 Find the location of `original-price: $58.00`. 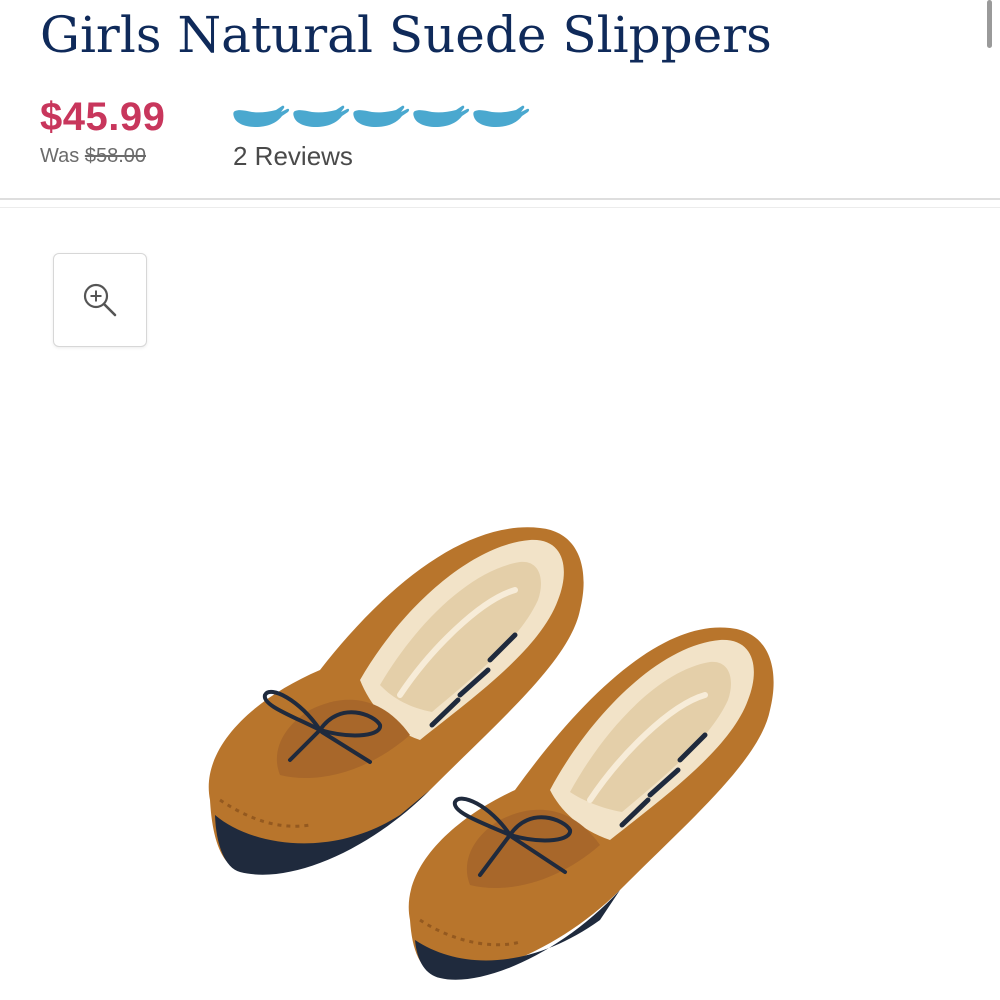

original-price: $58.00 is located at coordinates (115, 156).